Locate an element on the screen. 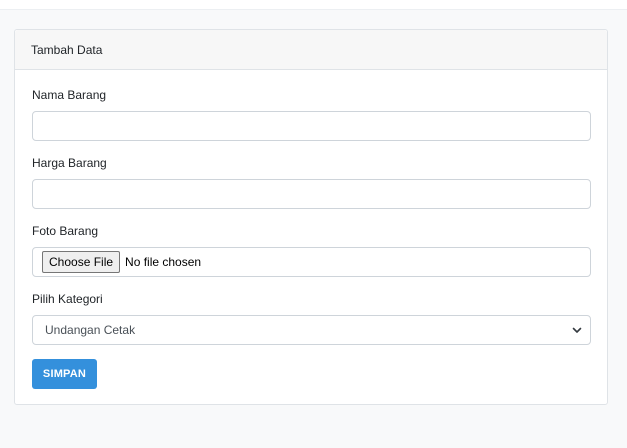 The height and width of the screenshot is (448, 627). harga-barang-input is located at coordinates (311, 194).